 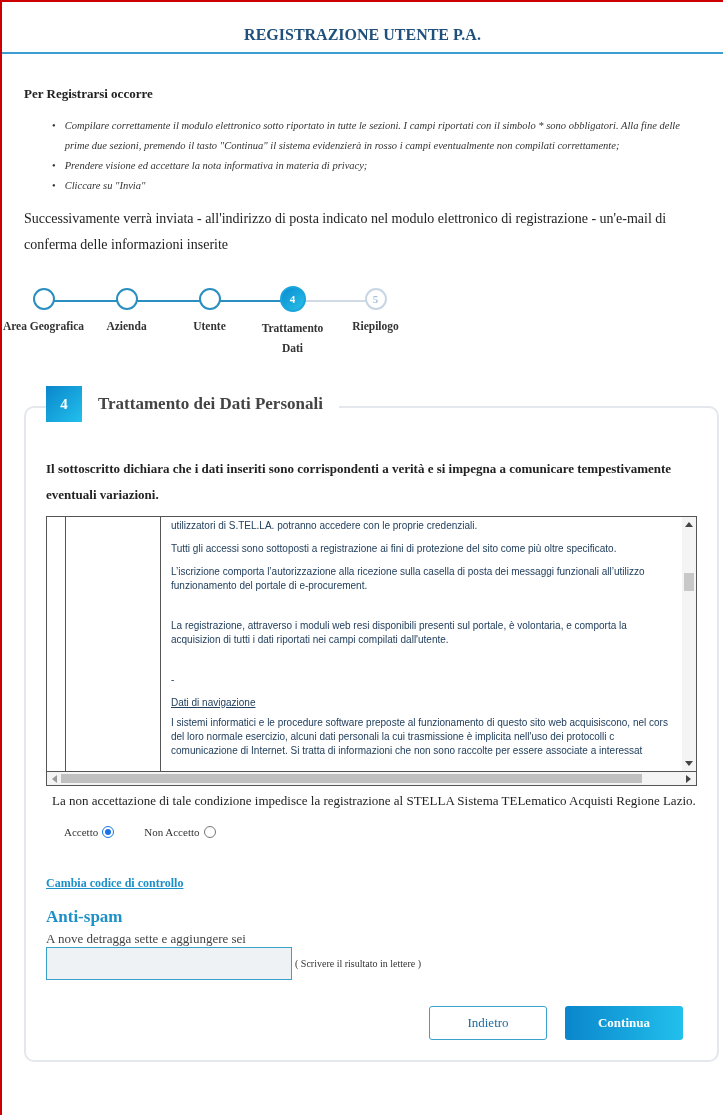 What do you see at coordinates (362, 35) in the screenshot?
I see `page-title: REGISTRAZIONE UTENTE P.A.` at bounding box center [362, 35].